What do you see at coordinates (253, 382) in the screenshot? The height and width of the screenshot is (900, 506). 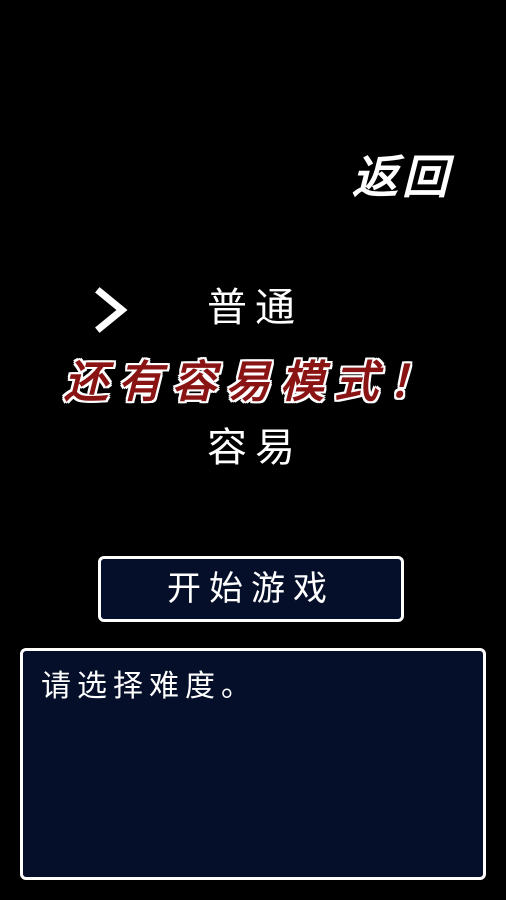 I see `easy-mode-banner: 还有容易模式！` at bounding box center [253, 382].